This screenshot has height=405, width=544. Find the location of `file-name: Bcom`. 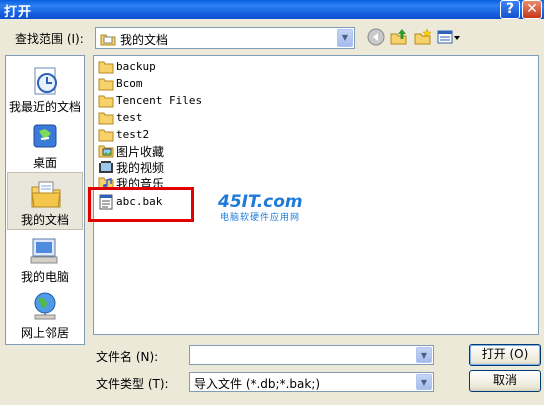

file-name: Bcom is located at coordinates (129, 83).